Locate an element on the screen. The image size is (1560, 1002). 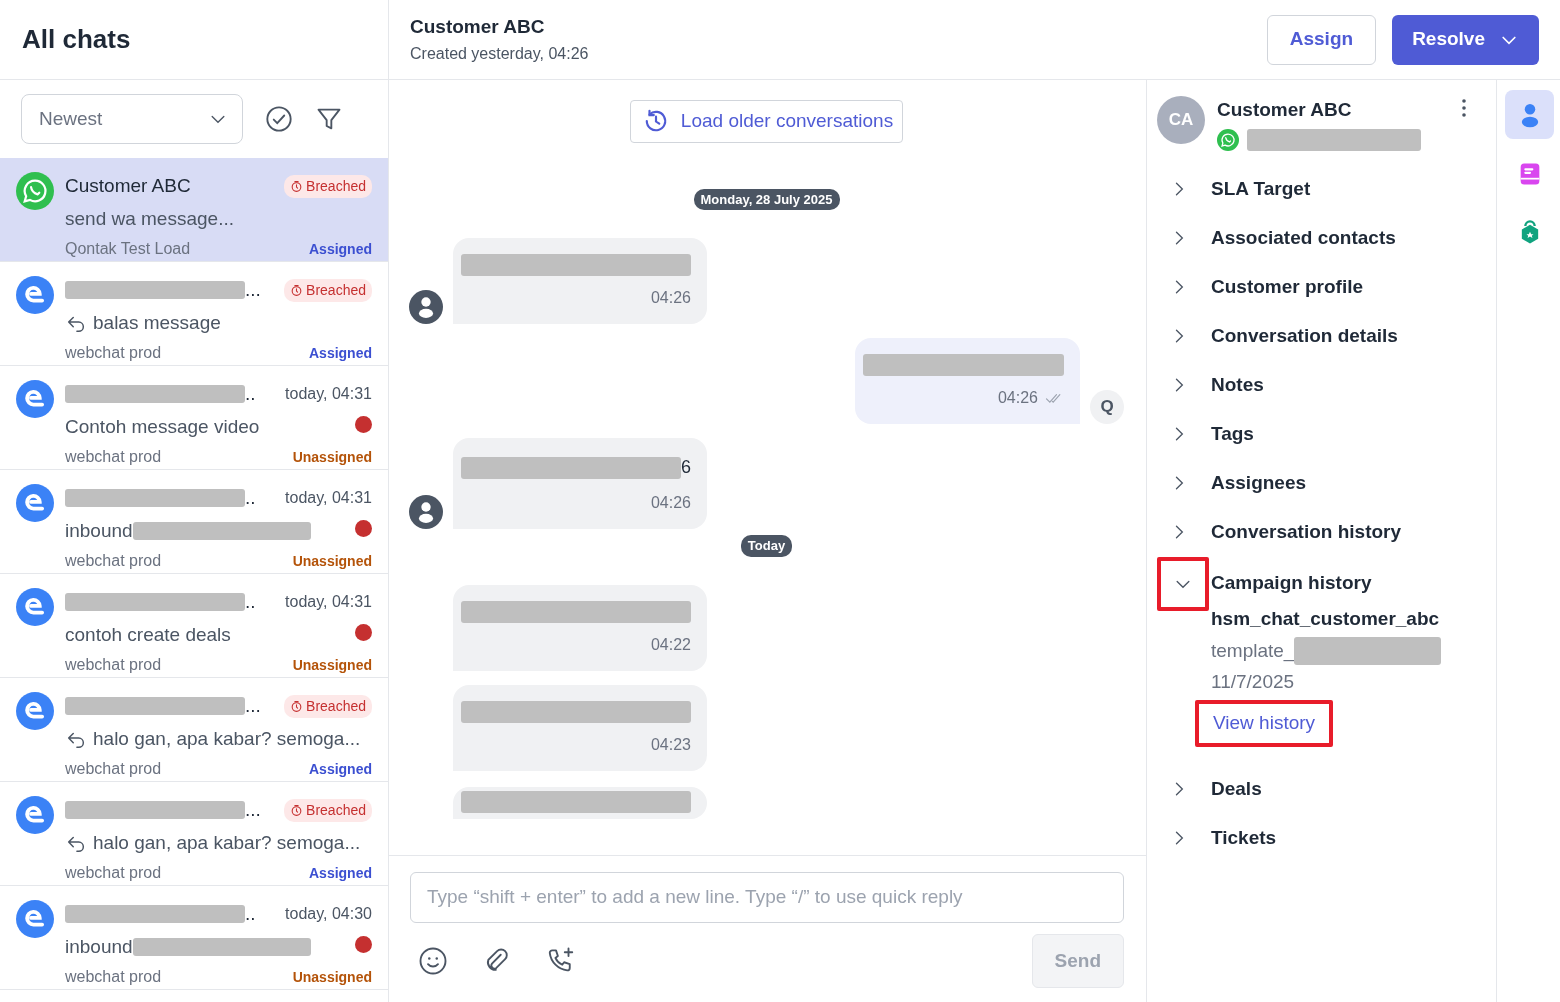
emoji-icon is located at coordinates (433, 960).